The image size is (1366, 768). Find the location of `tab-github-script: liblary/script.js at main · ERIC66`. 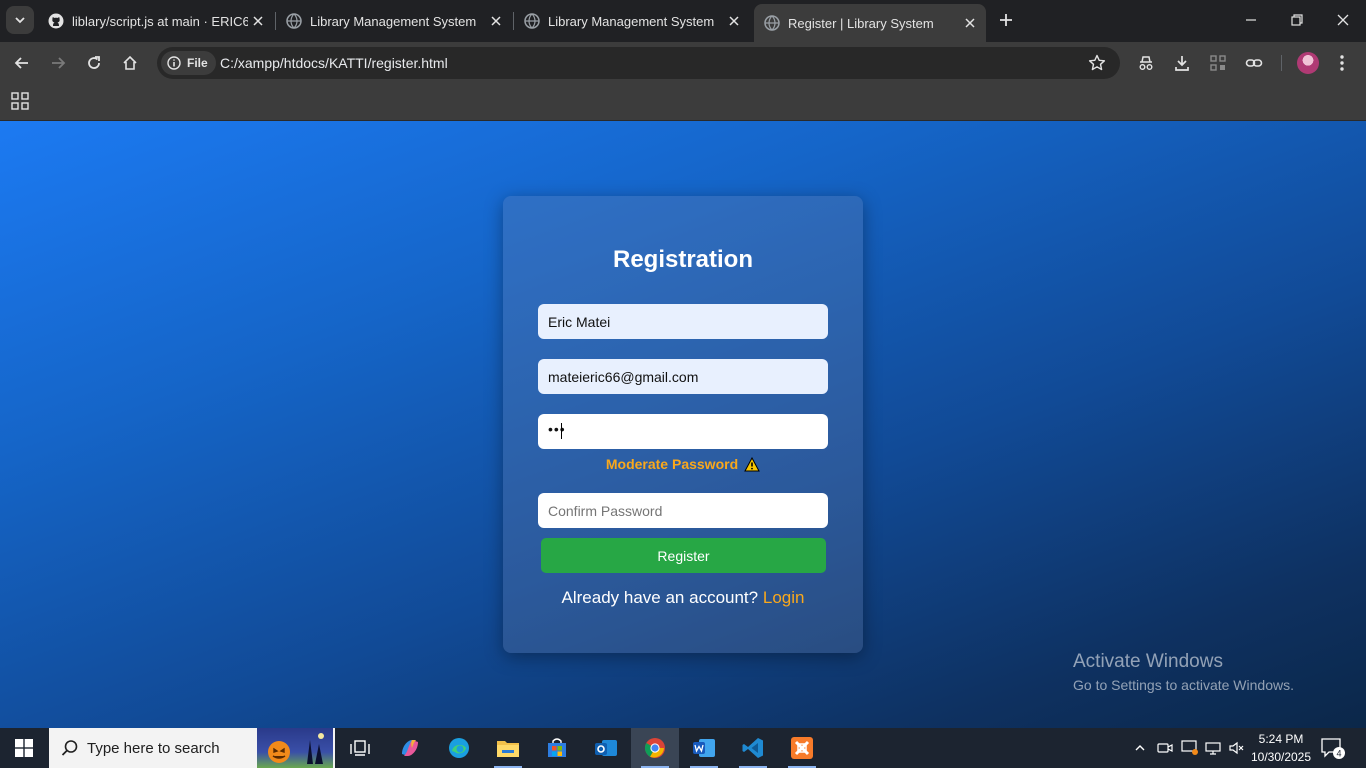

tab-github-script: liblary/script.js at main · ERIC66 is located at coordinates (156, 21).